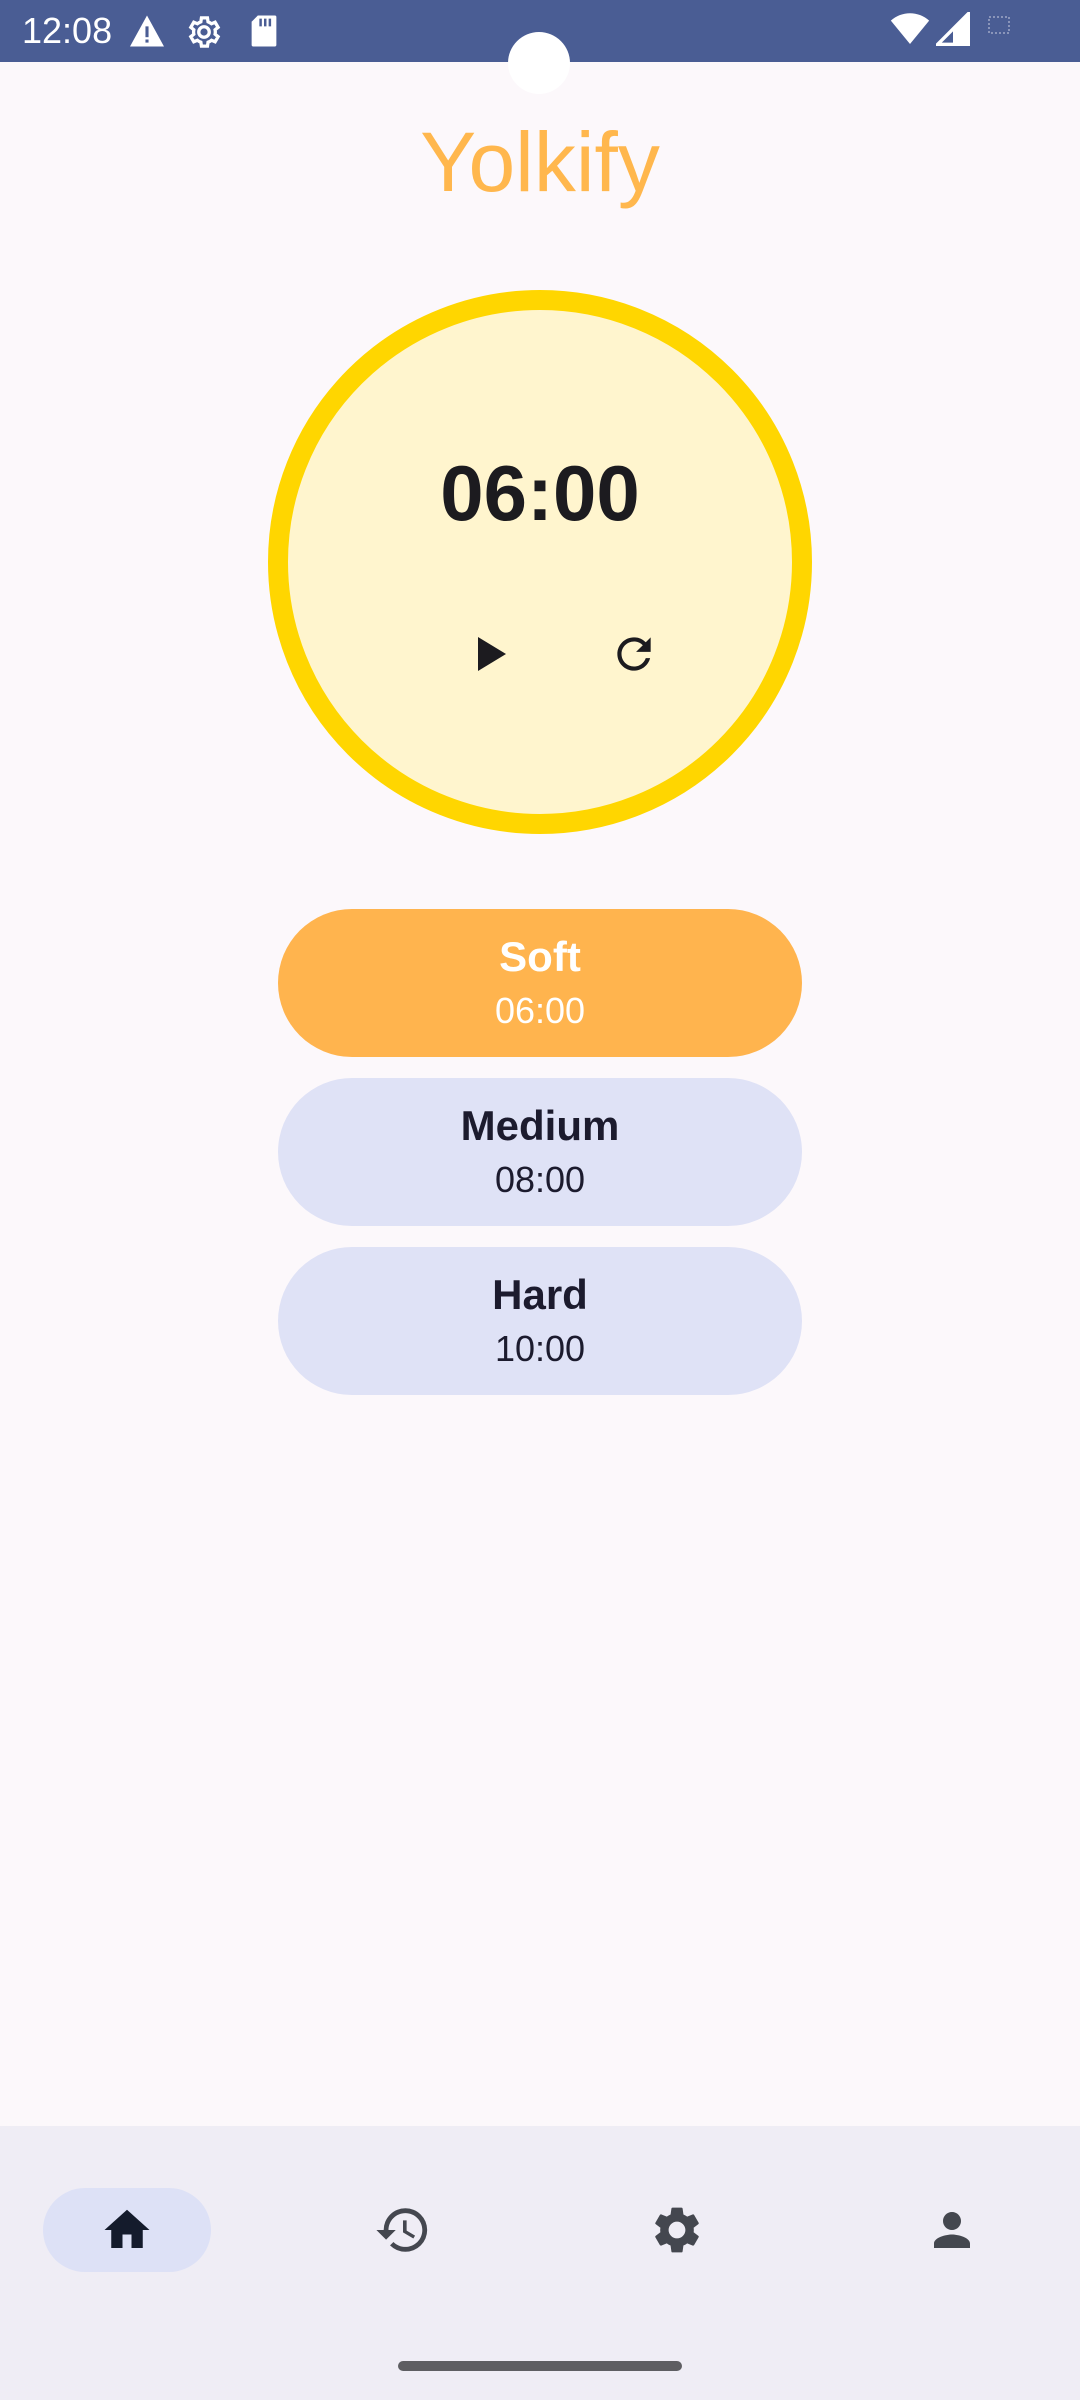 Image resolution: width=1080 pixels, height=2400 pixels. I want to click on camera-cutout, so click(539, 63).